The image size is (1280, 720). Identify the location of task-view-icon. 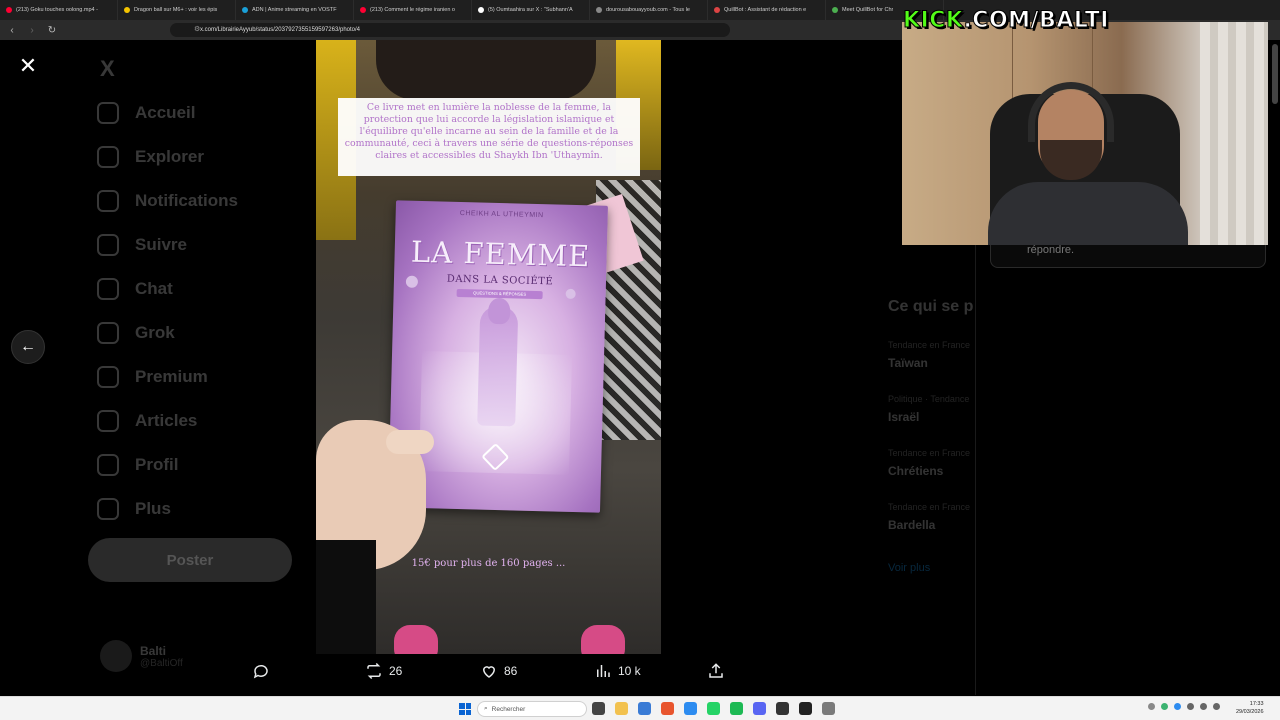
(598, 708).